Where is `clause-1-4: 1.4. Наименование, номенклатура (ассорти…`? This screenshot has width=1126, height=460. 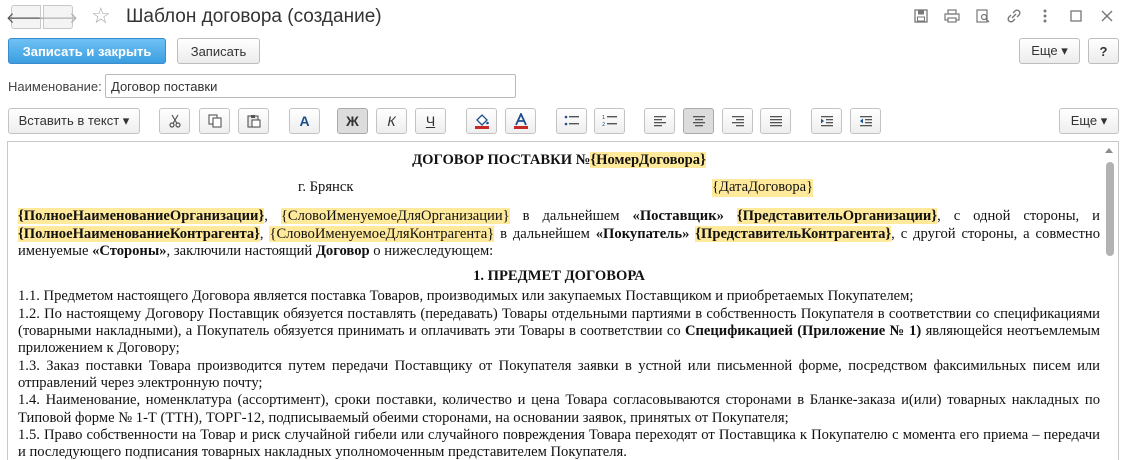 clause-1-4: 1.4. Наименование, номенклатура (ассорти… is located at coordinates (559, 409).